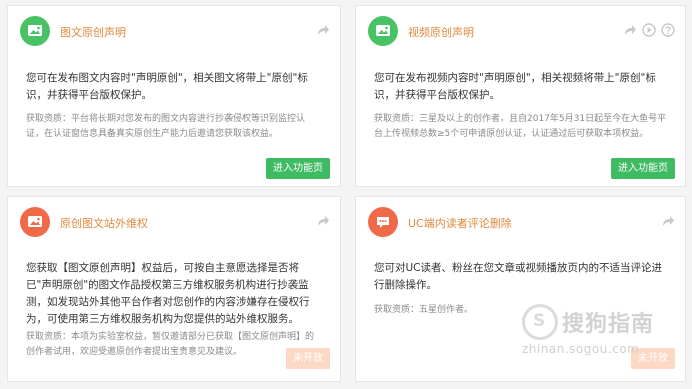 The width and height of the screenshot is (692, 389). I want to click on card-title: 原创图文站外维权, so click(104, 223).